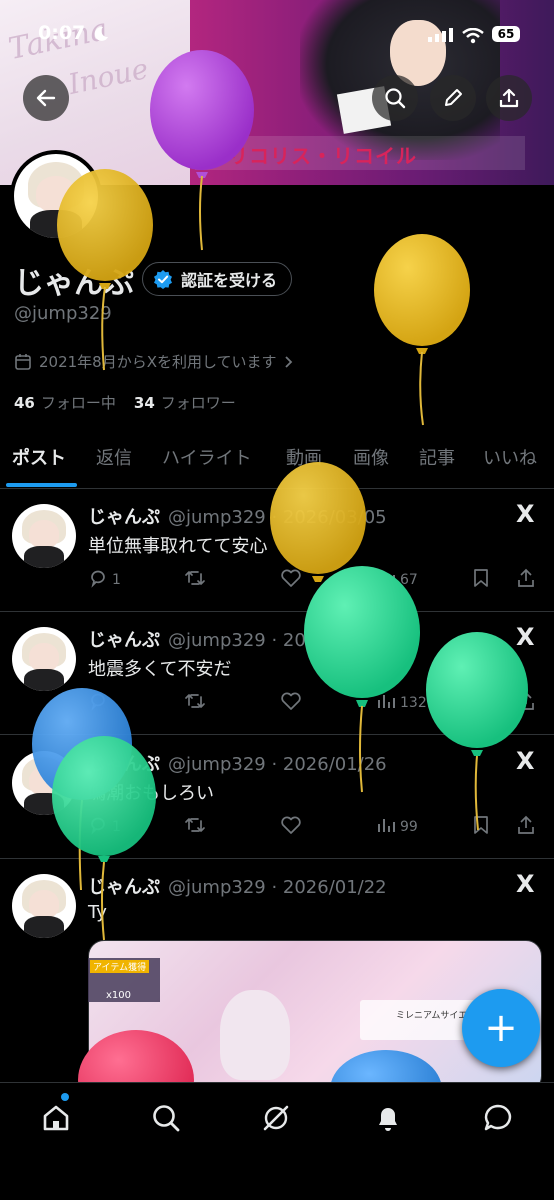  What do you see at coordinates (97, 912) in the screenshot?
I see `post-text: Ty` at bounding box center [97, 912].